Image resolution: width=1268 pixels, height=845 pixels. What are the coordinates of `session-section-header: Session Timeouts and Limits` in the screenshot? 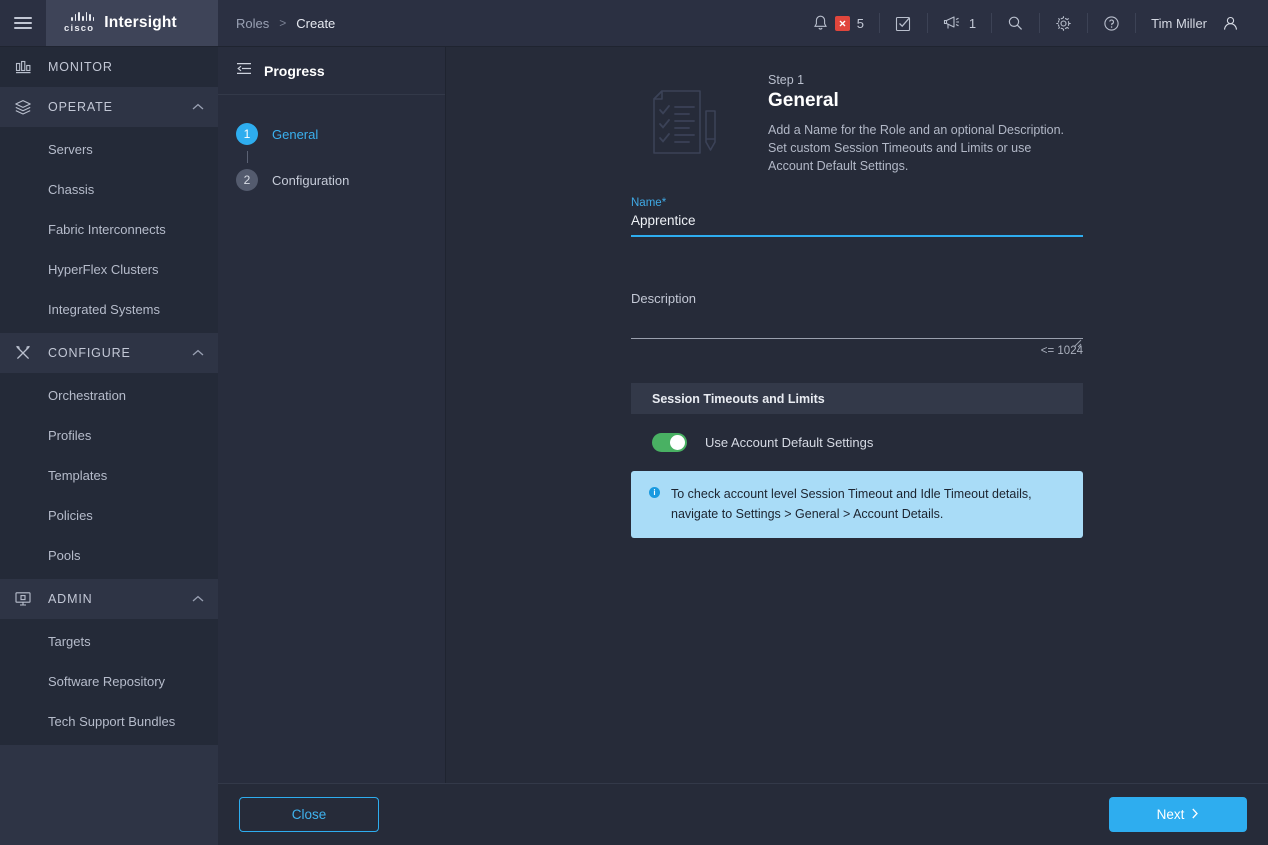 It's located at (857, 398).